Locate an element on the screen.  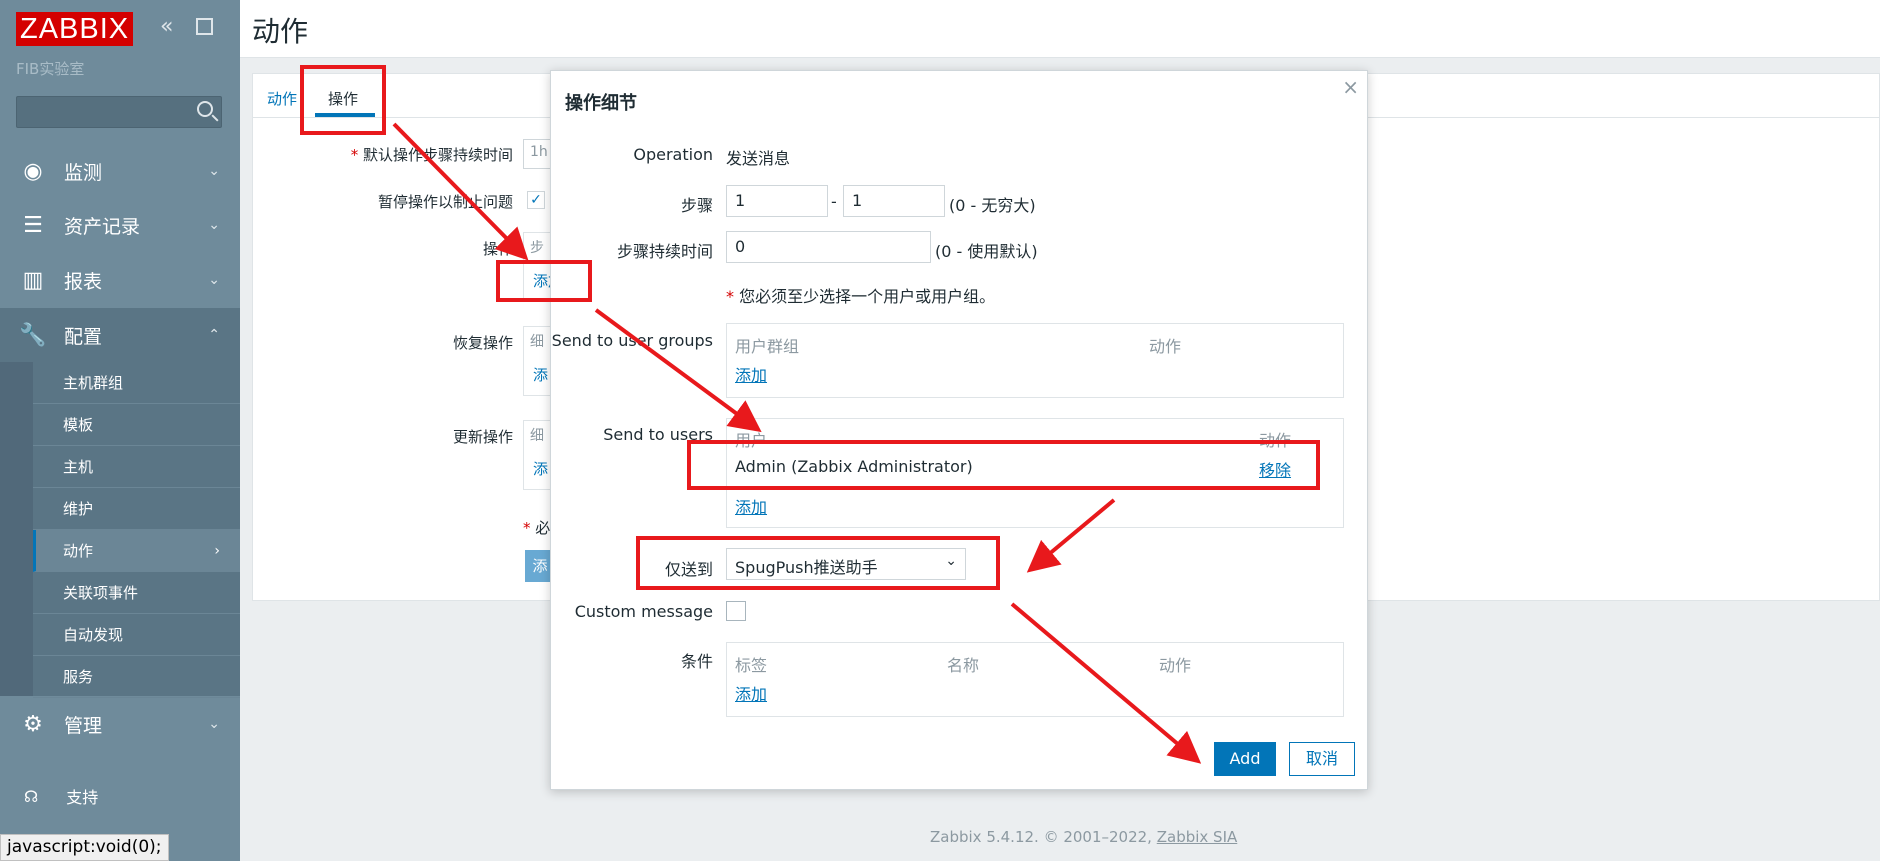
dialog-title: 操作细节 is located at coordinates (601, 103).